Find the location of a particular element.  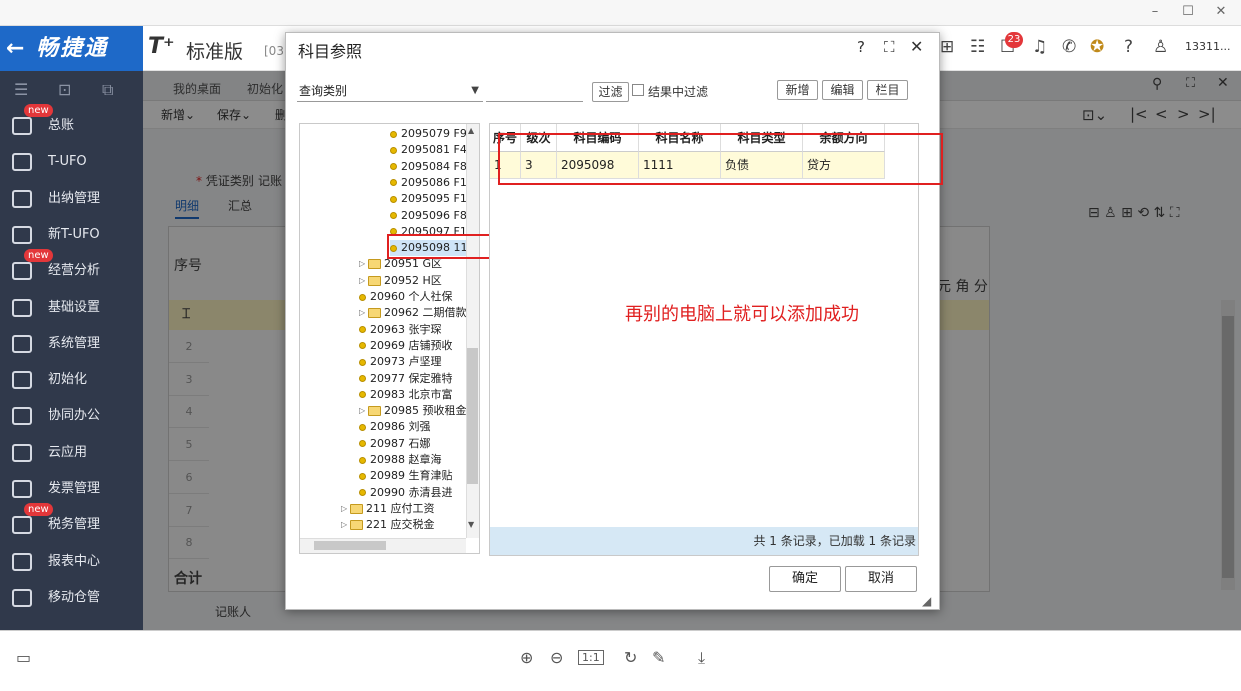

tree-leaf: 2095084 F8 is located at coordinates (428, 167).